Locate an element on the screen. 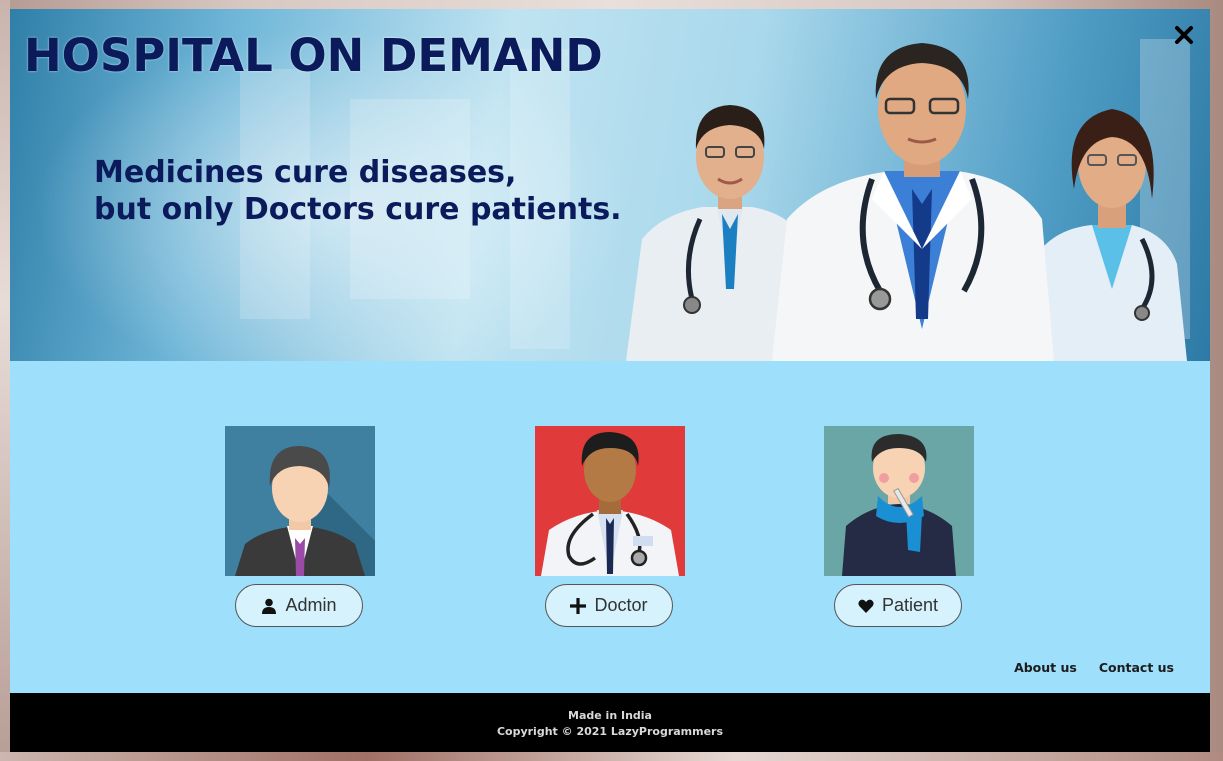 This screenshot has width=1223, height=761. contact-us-link: Contact us is located at coordinates (1136, 667).